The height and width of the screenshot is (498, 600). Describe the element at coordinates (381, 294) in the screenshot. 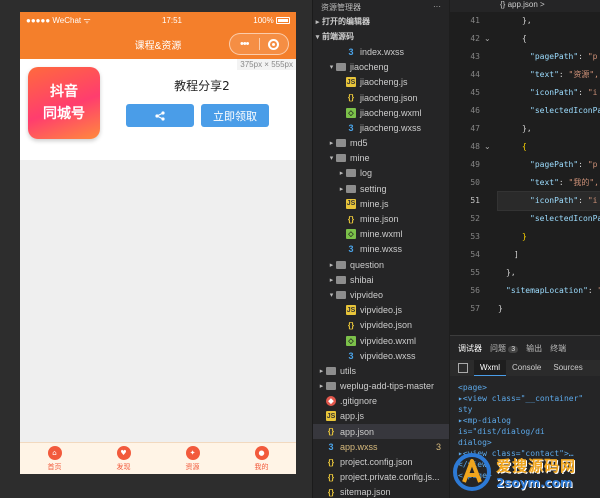

I see `tree-folder: ▾ vipvideo` at that location.